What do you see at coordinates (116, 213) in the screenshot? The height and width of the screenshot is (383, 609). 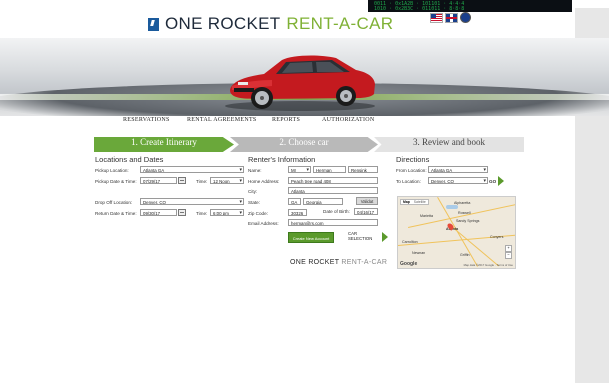 I see `return-datetime-label: Return Date & Time:` at bounding box center [116, 213].